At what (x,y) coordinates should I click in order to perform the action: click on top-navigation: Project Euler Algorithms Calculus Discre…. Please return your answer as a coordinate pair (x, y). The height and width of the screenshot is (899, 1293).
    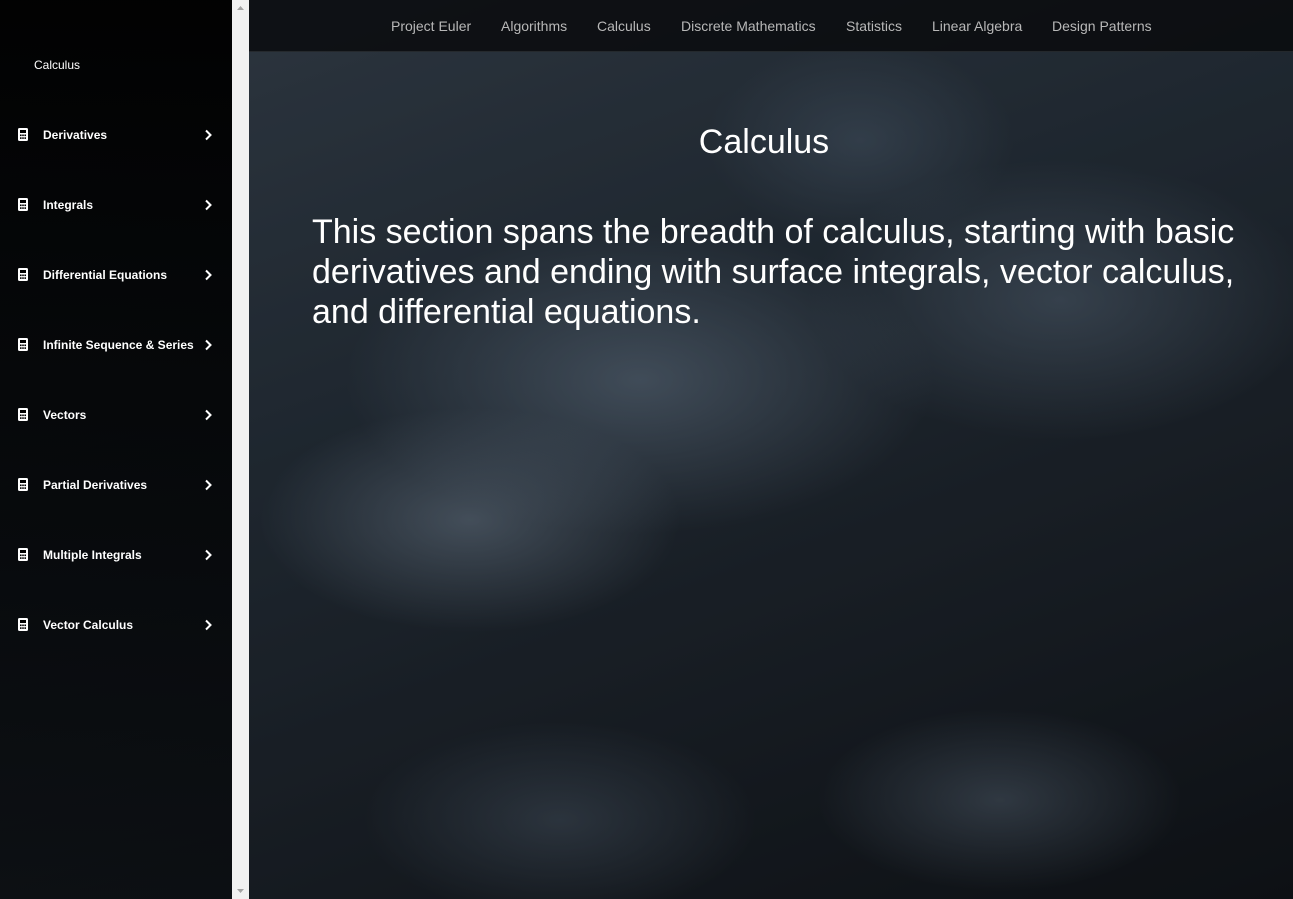
    Looking at the image, I should click on (771, 26).